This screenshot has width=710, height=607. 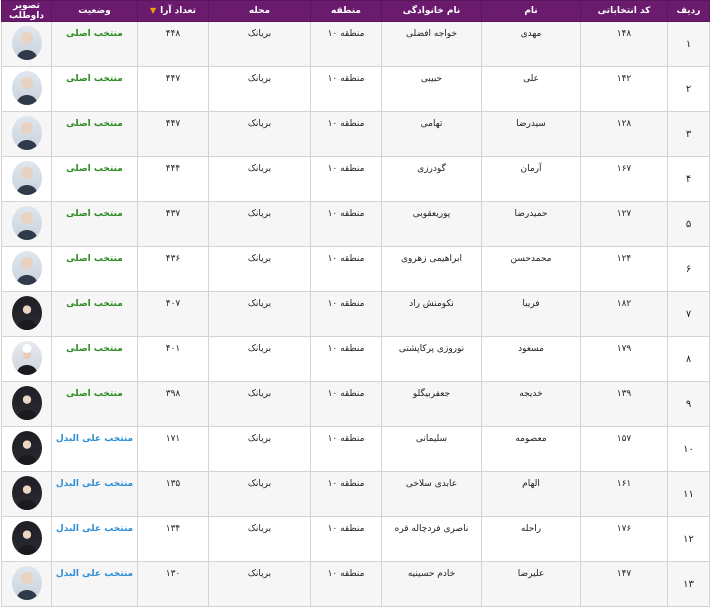 What do you see at coordinates (173, 359) in the screenshot?
I see `votes-cell: ۴۰۱` at bounding box center [173, 359].